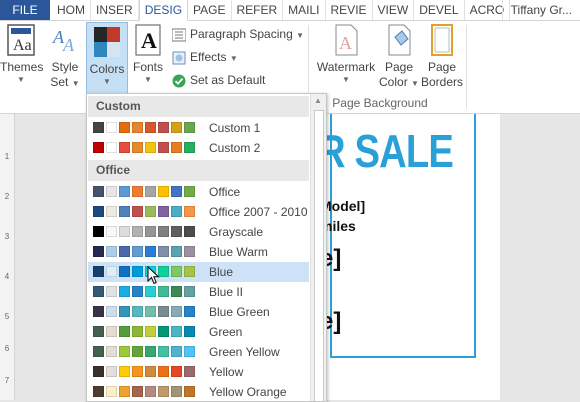  Describe the element at coordinates (107, 42) in the screenshot. I see `colors-palette-icon` at that location.